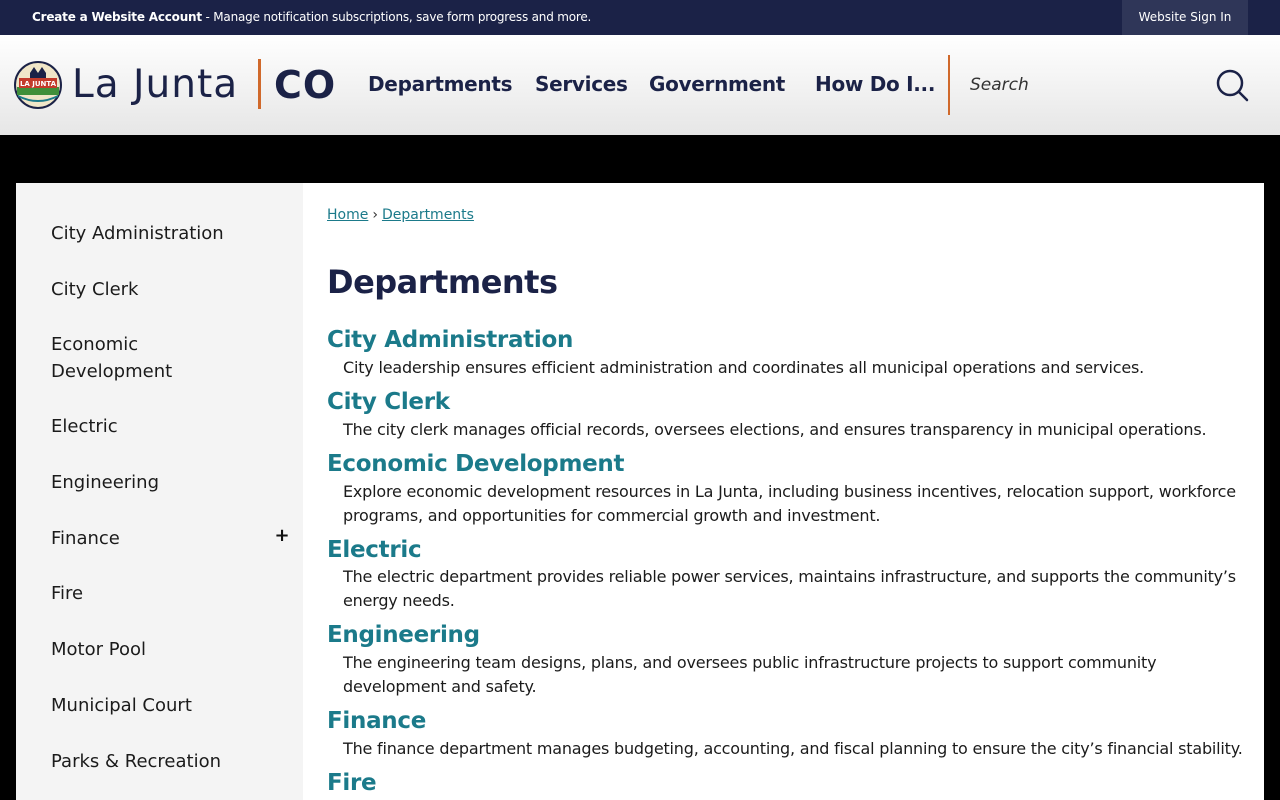  Describe the element at coordinates (347, 215) in the screenshot. I see `breadcrumb-home-link: Home` at that location.